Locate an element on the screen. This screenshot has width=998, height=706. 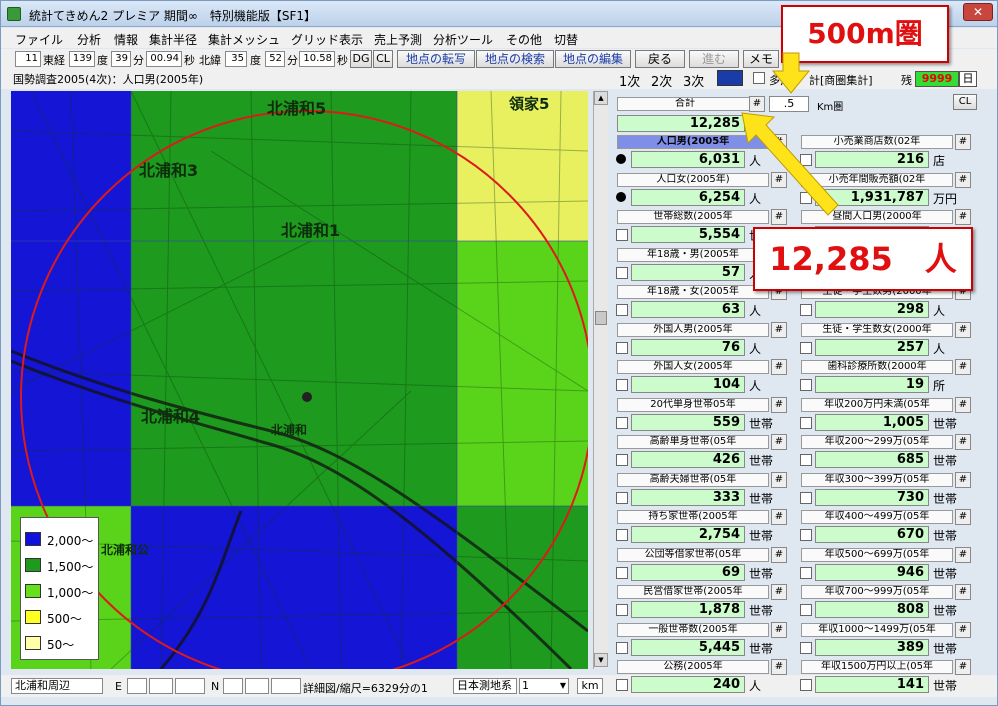
stat-label: 年18歳・女(2005年 is located at coordinates (693, 292).